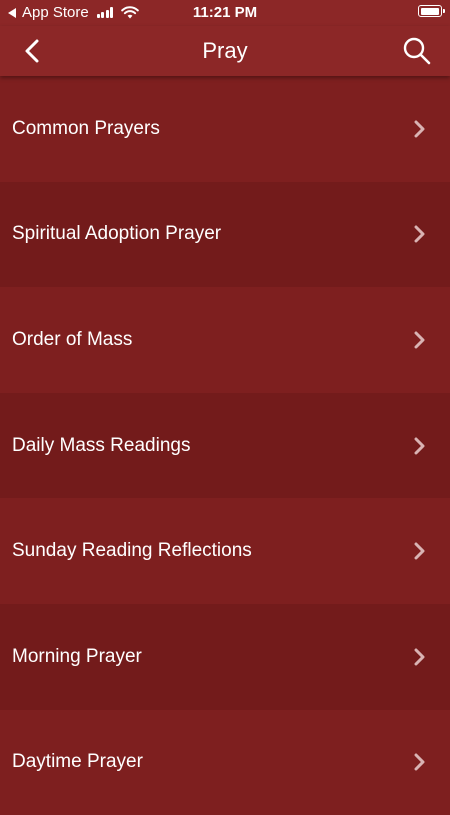 The width and height of the screenshot is (450, 815). I want to click on list-item-label: Daily Mass Readings, so click(101, 445).